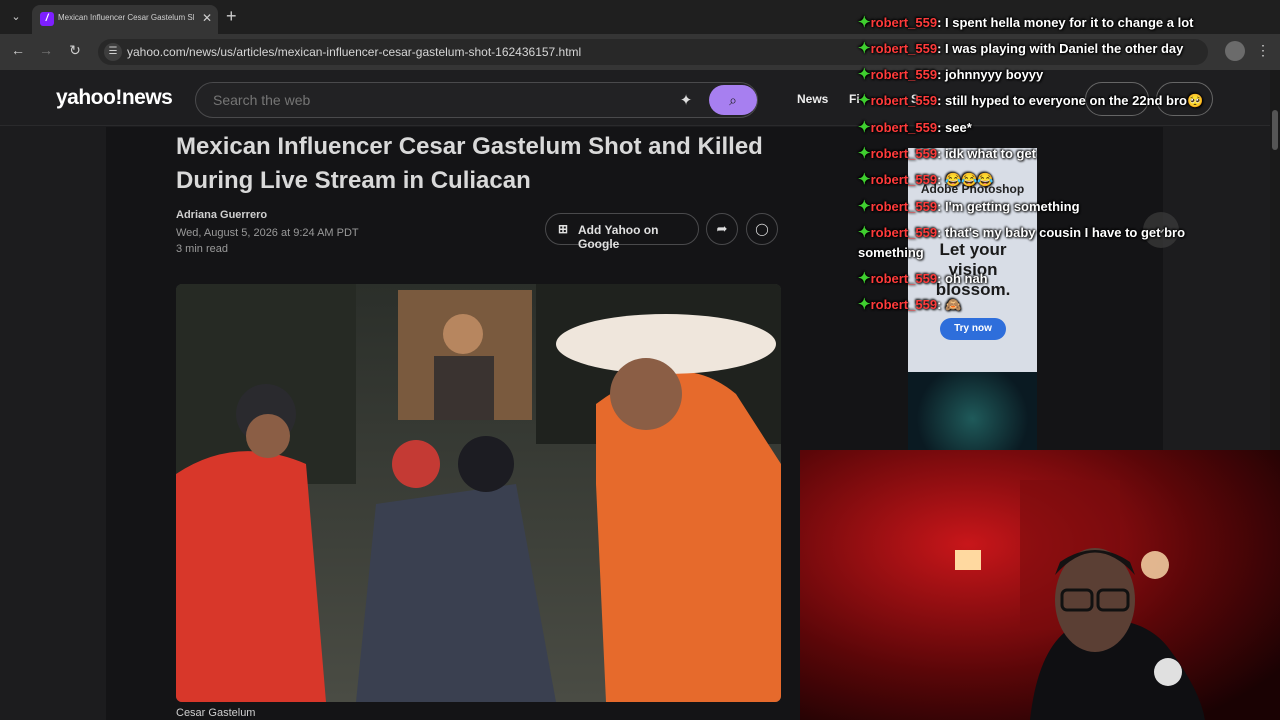  What do you see at coordinates (231, 16) in the screenshot?
I see `new-tab-icon: +` at bounding box center [231, 16].